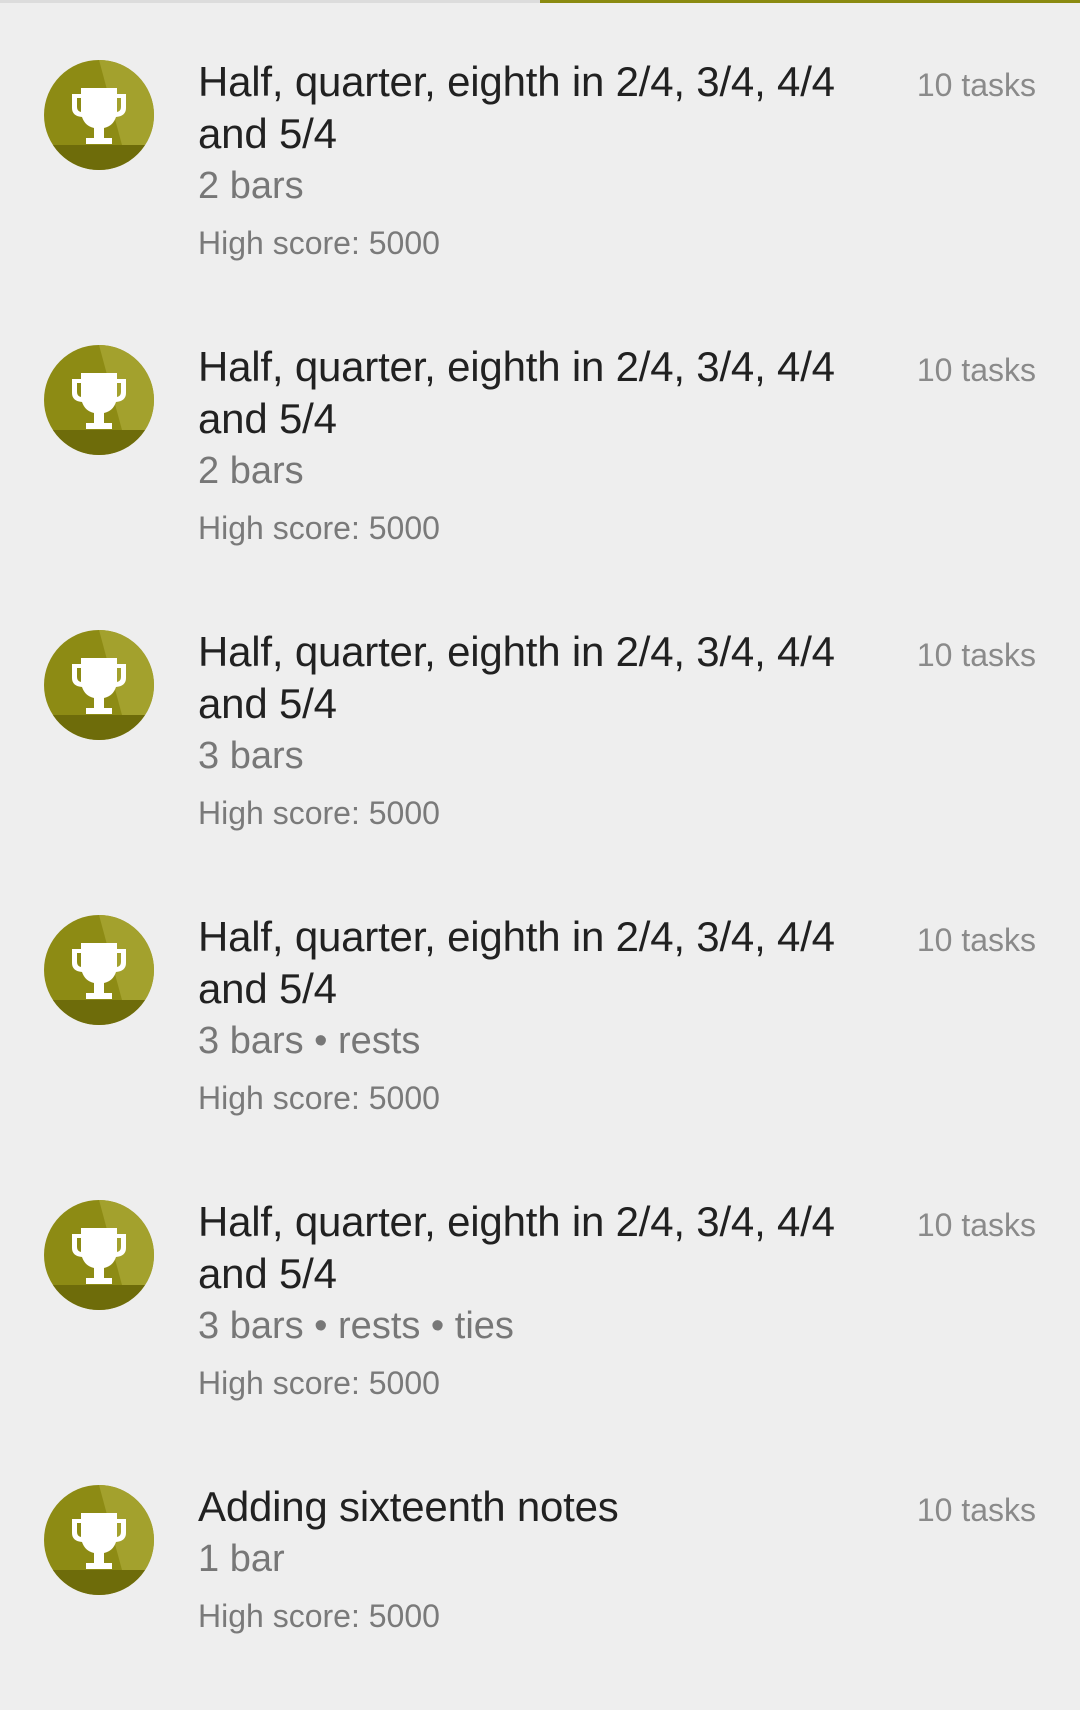 The width and height of the screenshot is (1080, 1710). Describe the element at coordinates (241, 1559) in the screenshot. I see `lesson-subtitle: 1 bar` at that location.